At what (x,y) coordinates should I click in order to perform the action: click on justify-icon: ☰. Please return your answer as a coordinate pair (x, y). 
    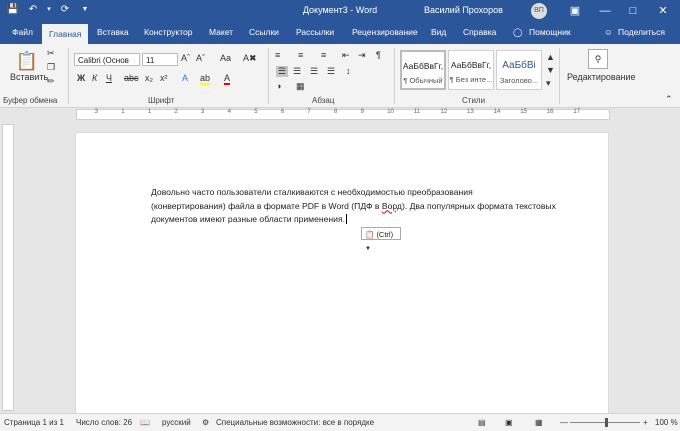
    Looking at the image, I should click on (331, 71).